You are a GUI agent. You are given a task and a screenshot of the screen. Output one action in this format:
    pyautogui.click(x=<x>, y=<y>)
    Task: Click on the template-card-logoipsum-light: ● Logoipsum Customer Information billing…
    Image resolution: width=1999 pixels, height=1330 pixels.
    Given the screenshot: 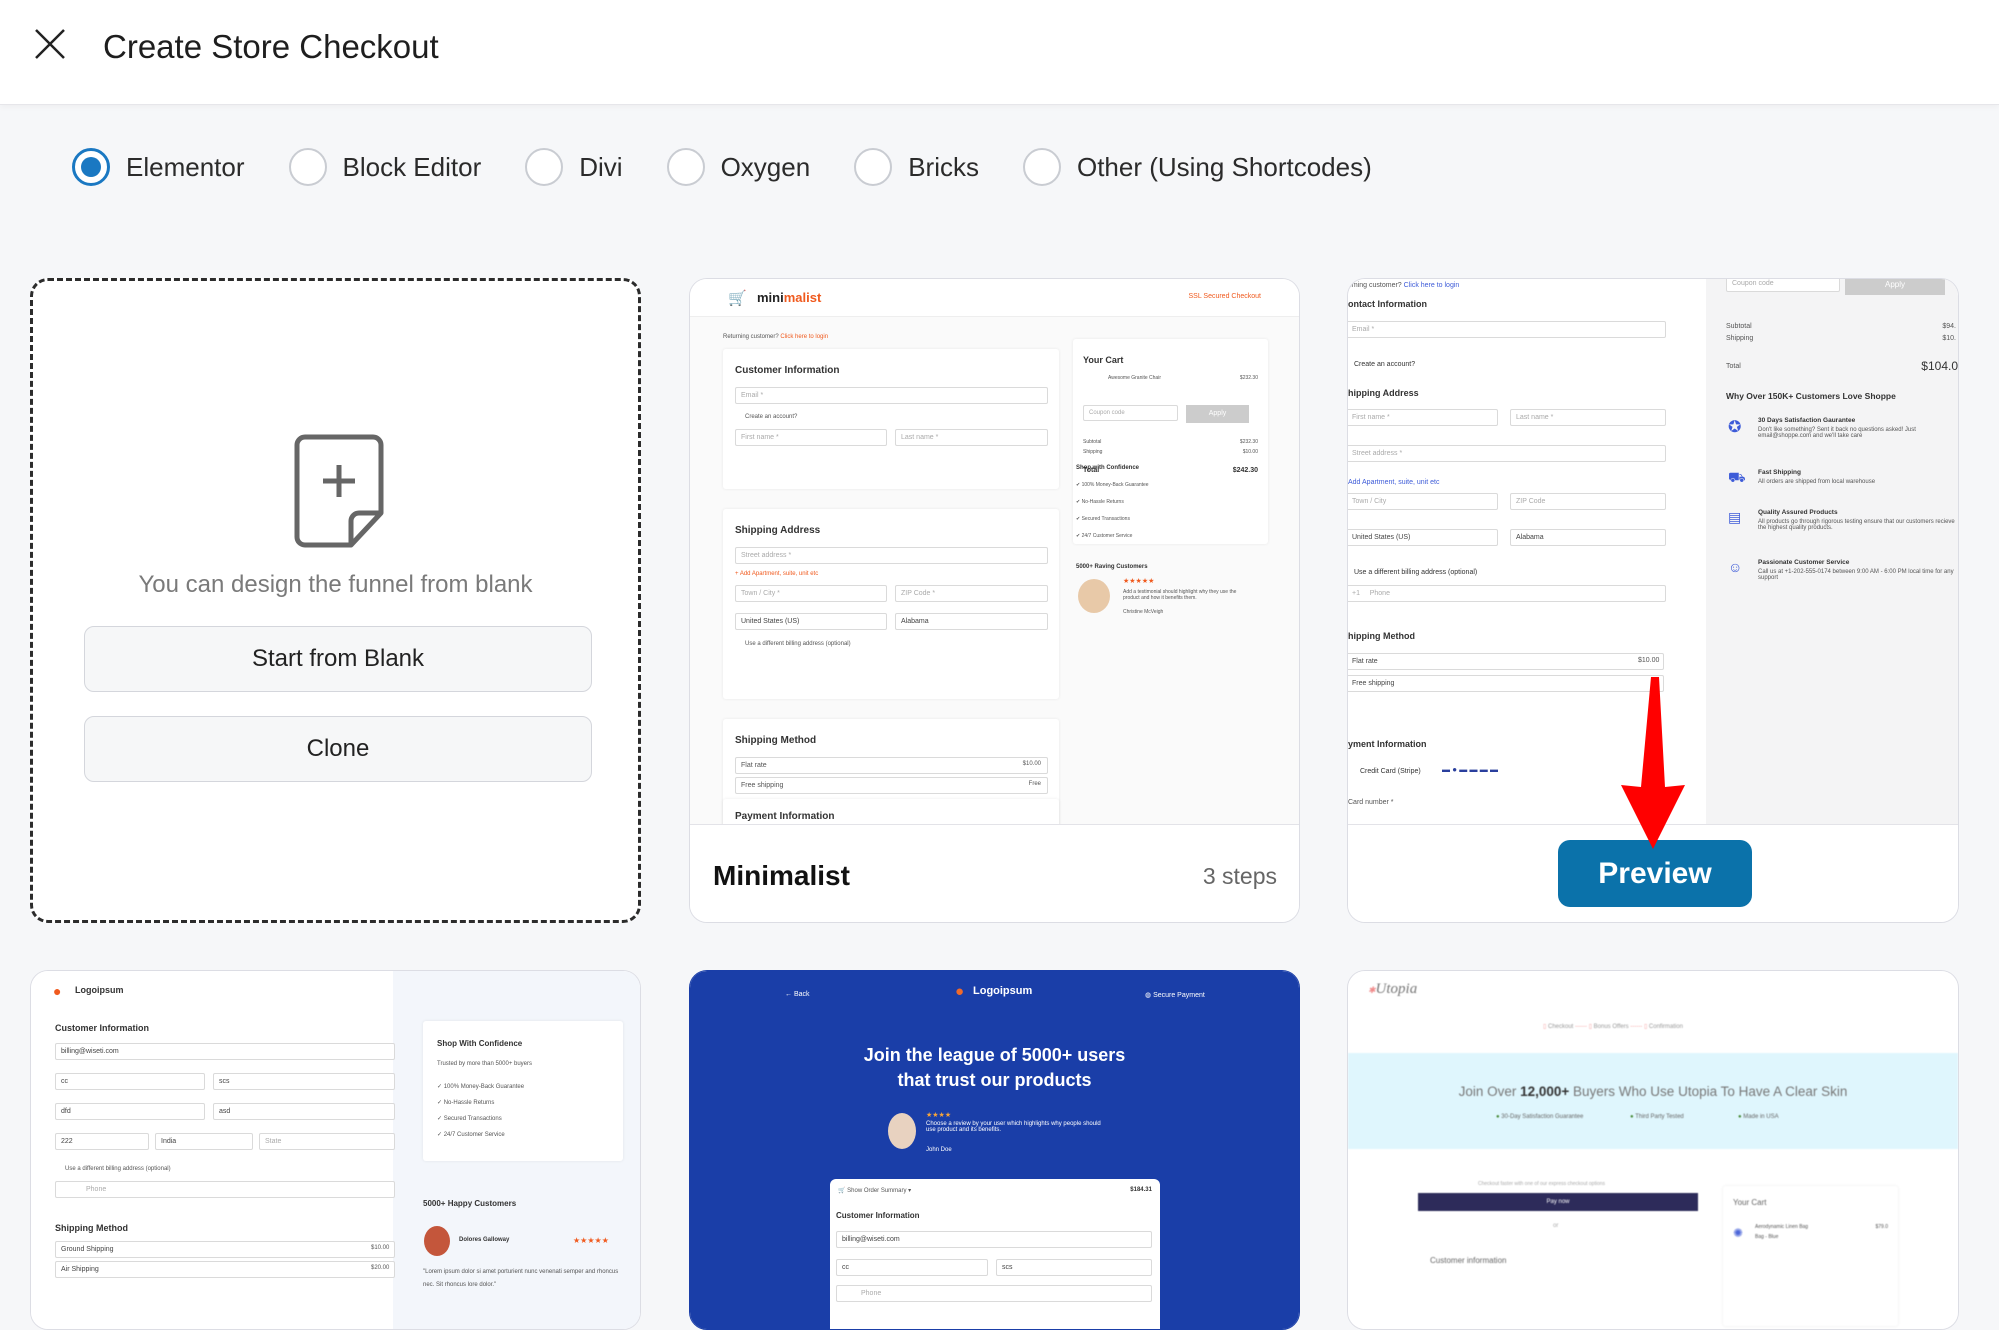 What is the action you would take?
    pyautogui.click(x=335, y=1150)
    